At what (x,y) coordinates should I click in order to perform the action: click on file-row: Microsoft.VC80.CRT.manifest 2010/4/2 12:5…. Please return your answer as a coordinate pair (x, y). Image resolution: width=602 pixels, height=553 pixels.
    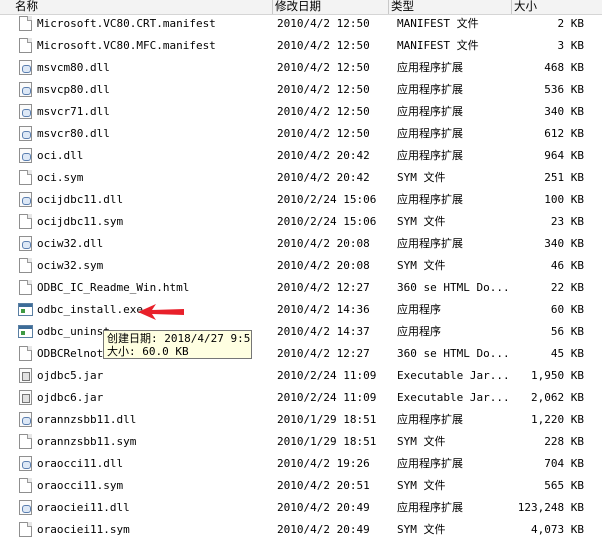
    Looking at the image, I should click on (301, 24).